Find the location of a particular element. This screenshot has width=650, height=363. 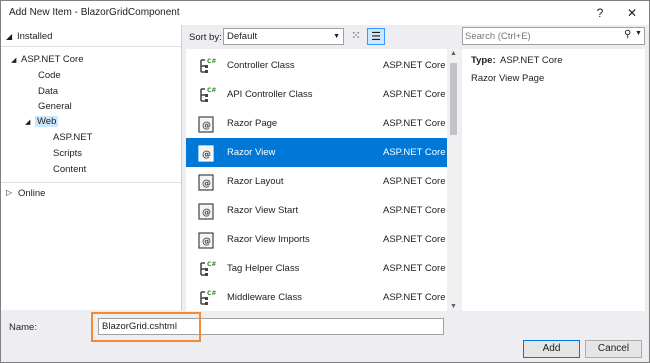

search-box: ⚲ ▼ is located at coordinates (553, 36).